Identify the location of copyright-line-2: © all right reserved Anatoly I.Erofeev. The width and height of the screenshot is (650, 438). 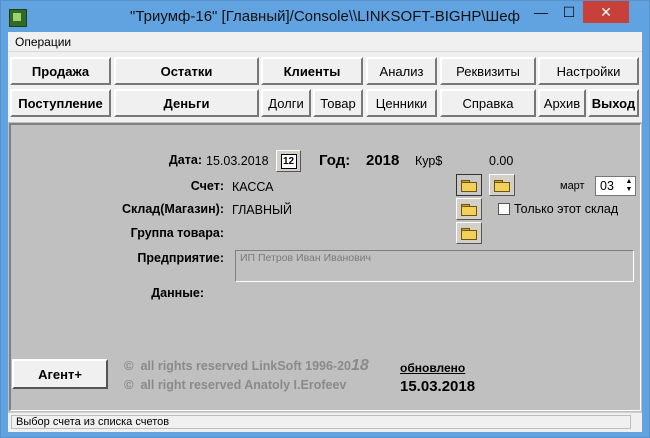
(235, 384).